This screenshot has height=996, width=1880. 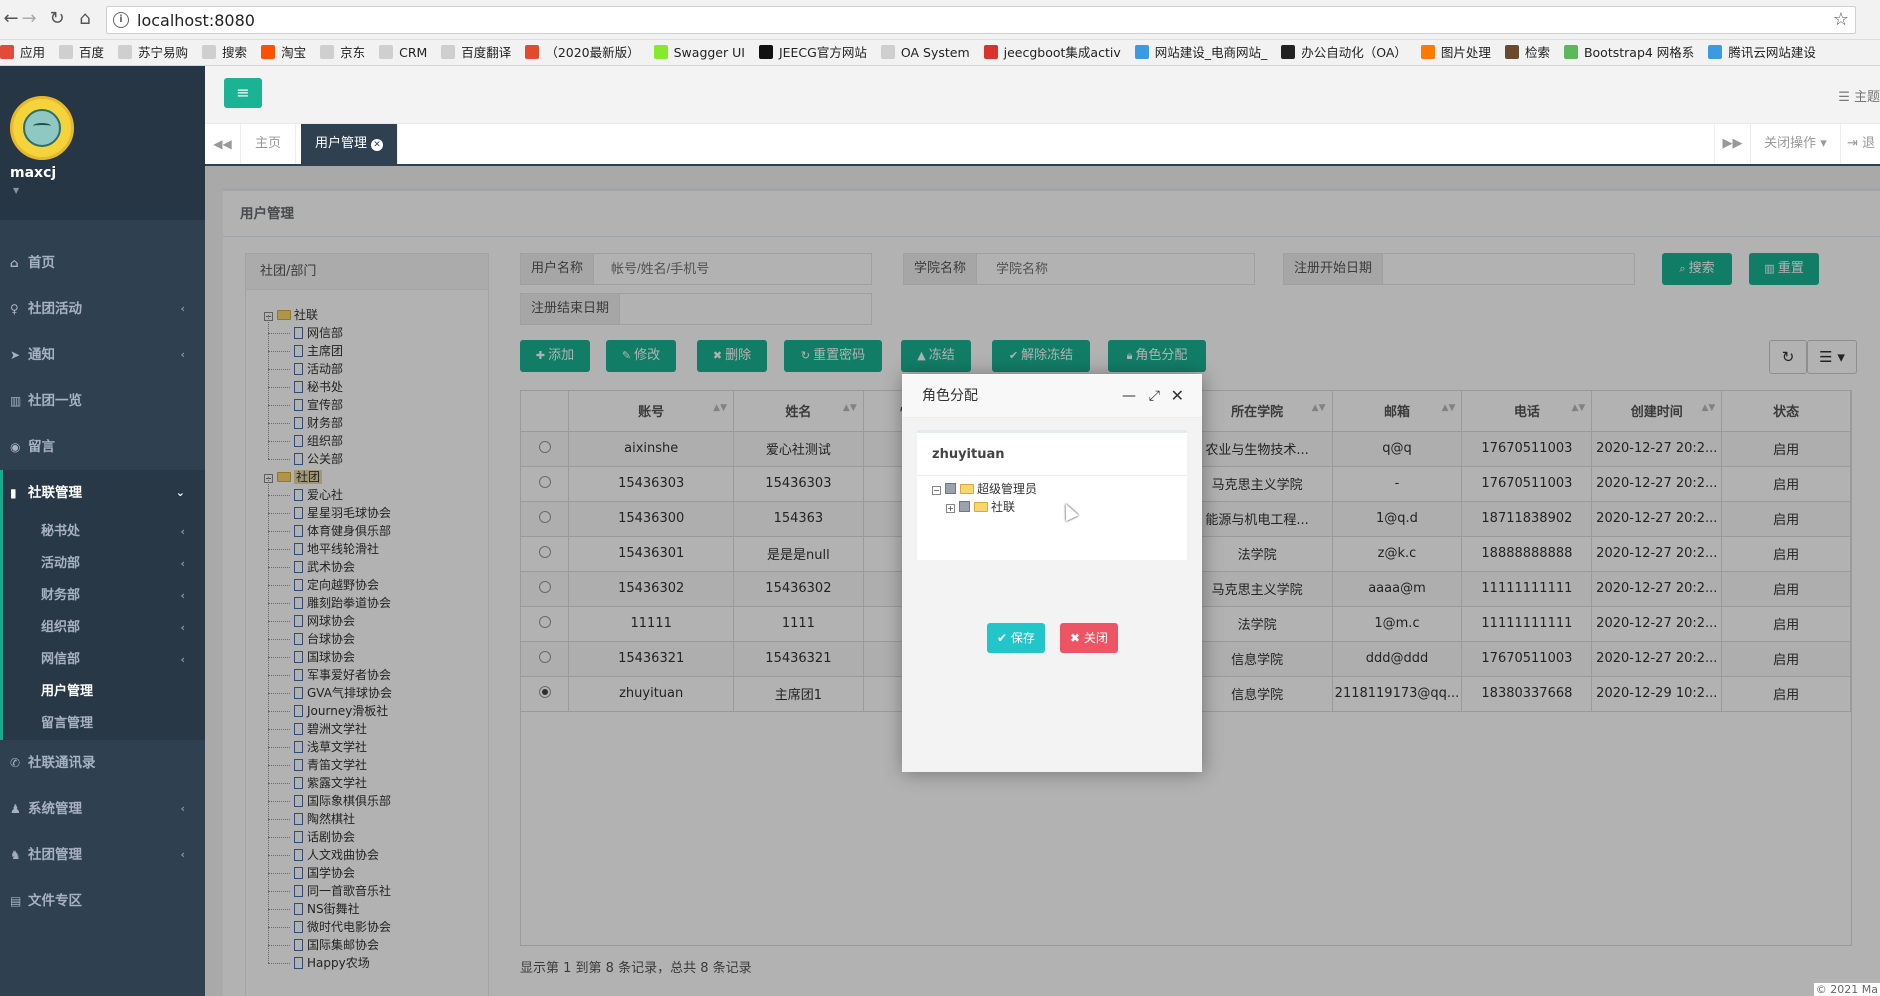 I want to click on sidebar-subitem: 财务部 ‹, so click(x=104, y=596).